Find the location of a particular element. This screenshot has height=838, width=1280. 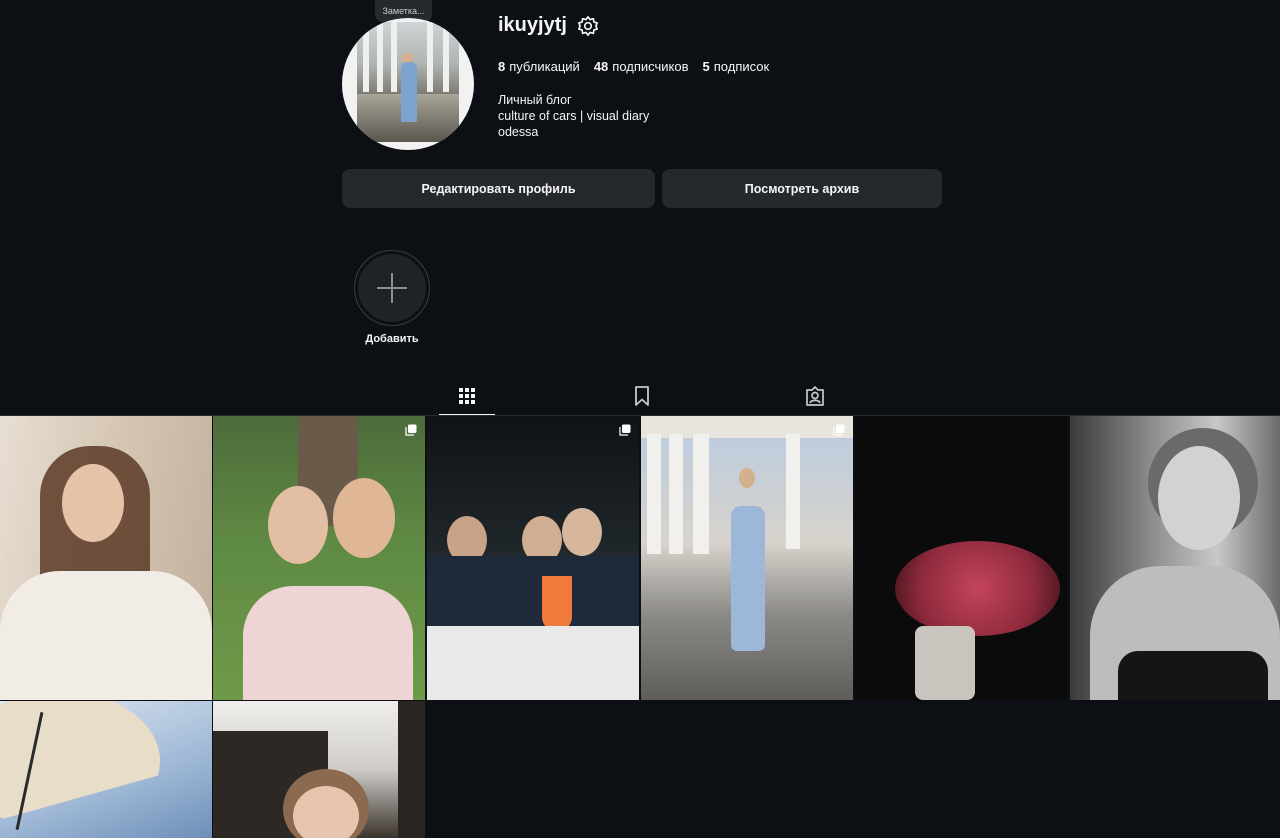

edit-profile-button: Редактировать профиль is located at coordinates (498, 188).